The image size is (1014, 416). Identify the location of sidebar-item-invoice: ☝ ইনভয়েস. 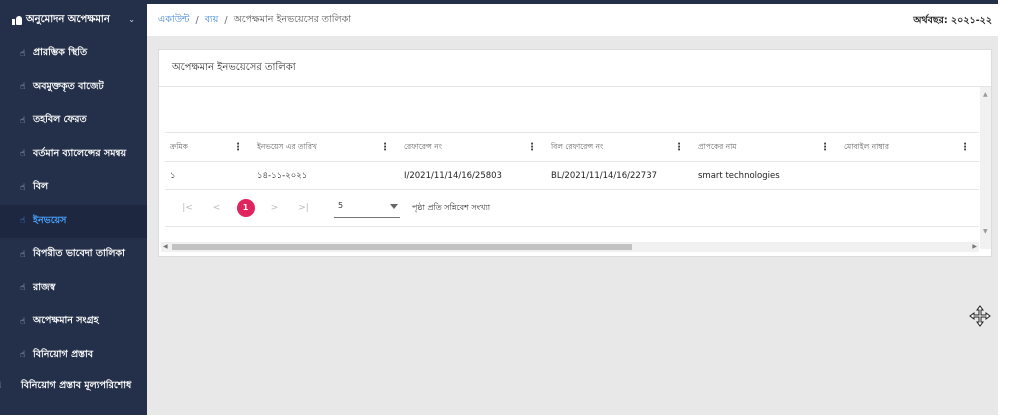
(73, 221).